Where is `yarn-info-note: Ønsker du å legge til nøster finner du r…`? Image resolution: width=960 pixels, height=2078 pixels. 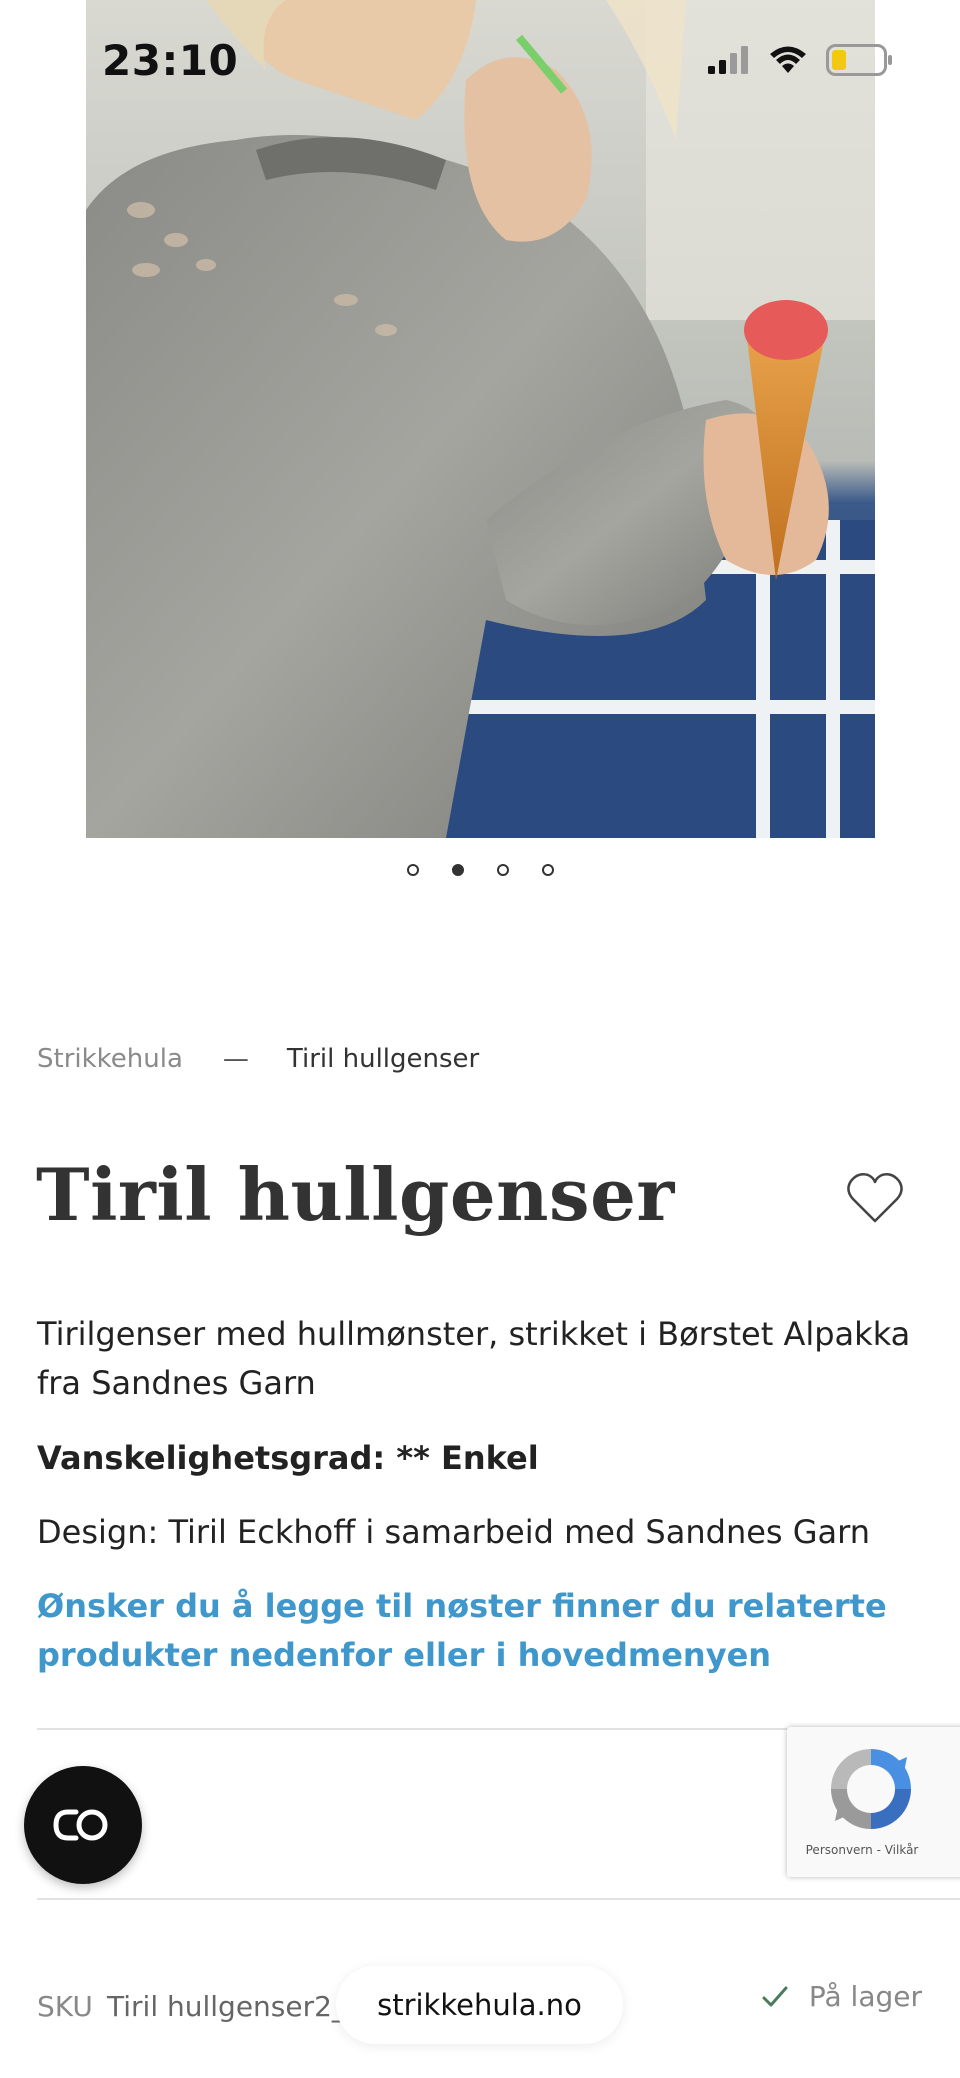
yarn-info-note: Ønsker du å legge til nøster finner du r… is located at coordinates (462, 1630).